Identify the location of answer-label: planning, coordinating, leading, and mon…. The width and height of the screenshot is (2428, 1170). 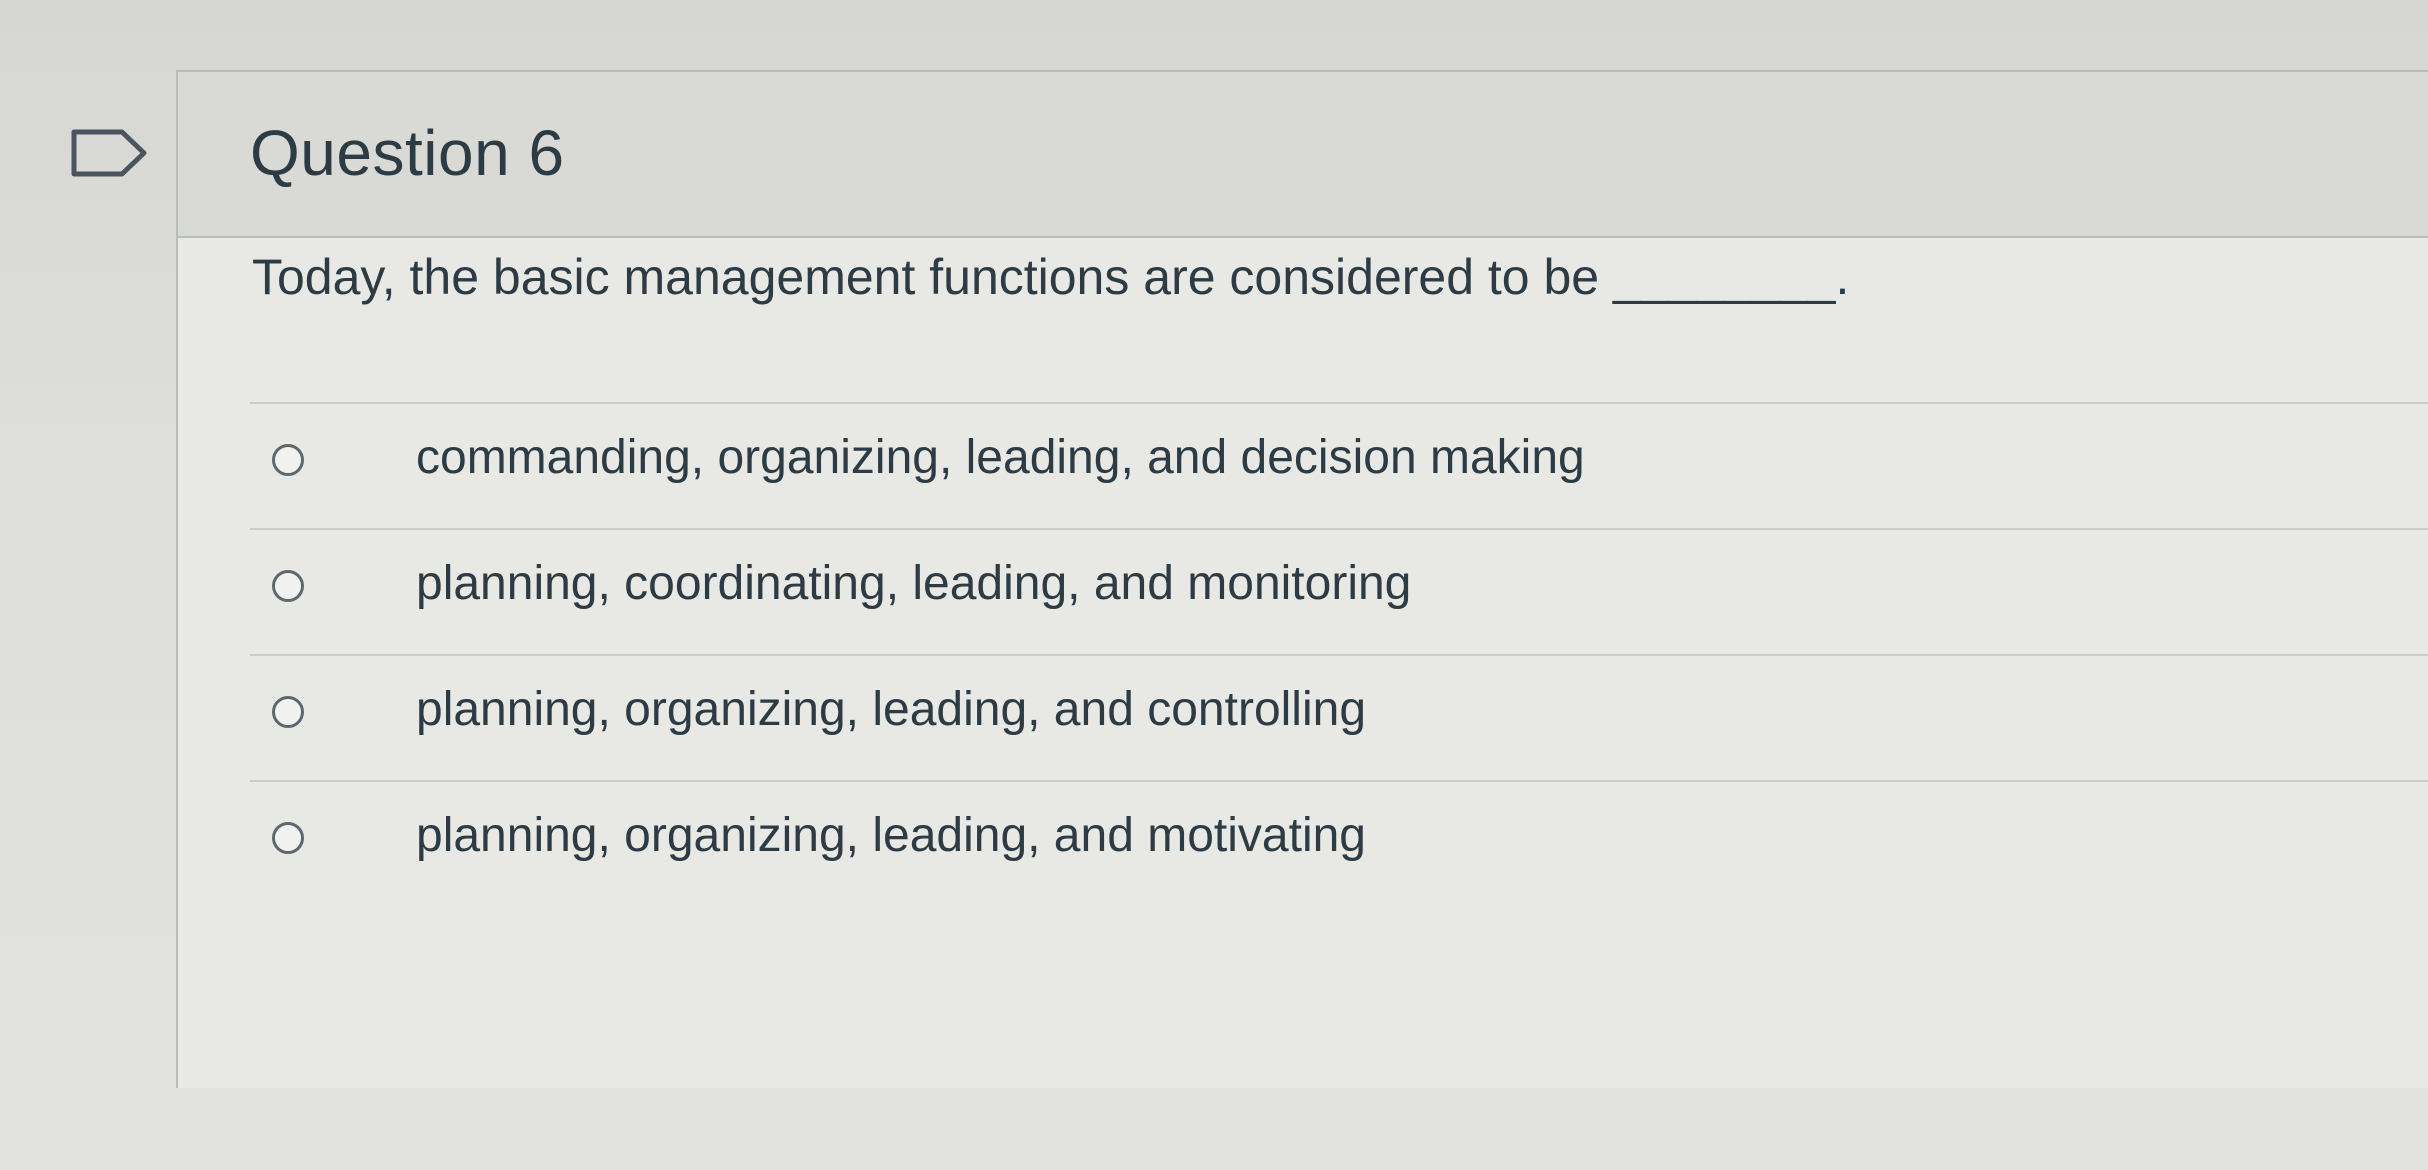
(913, 583).